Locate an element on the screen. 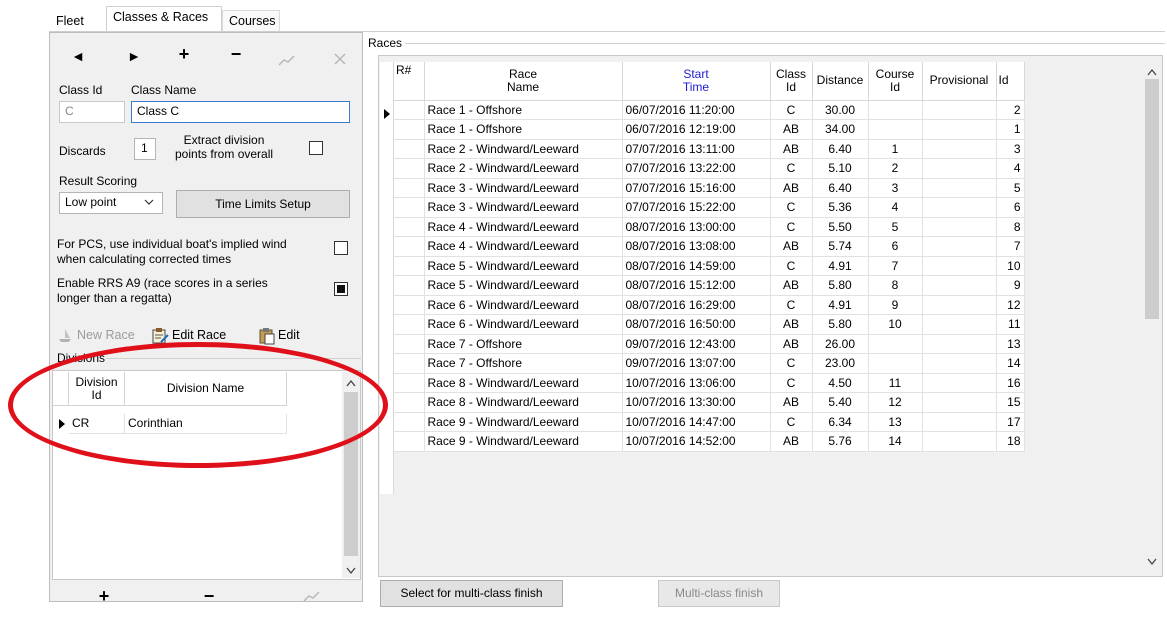  races-scroll-thumb is located at coordinates (1152, 199).